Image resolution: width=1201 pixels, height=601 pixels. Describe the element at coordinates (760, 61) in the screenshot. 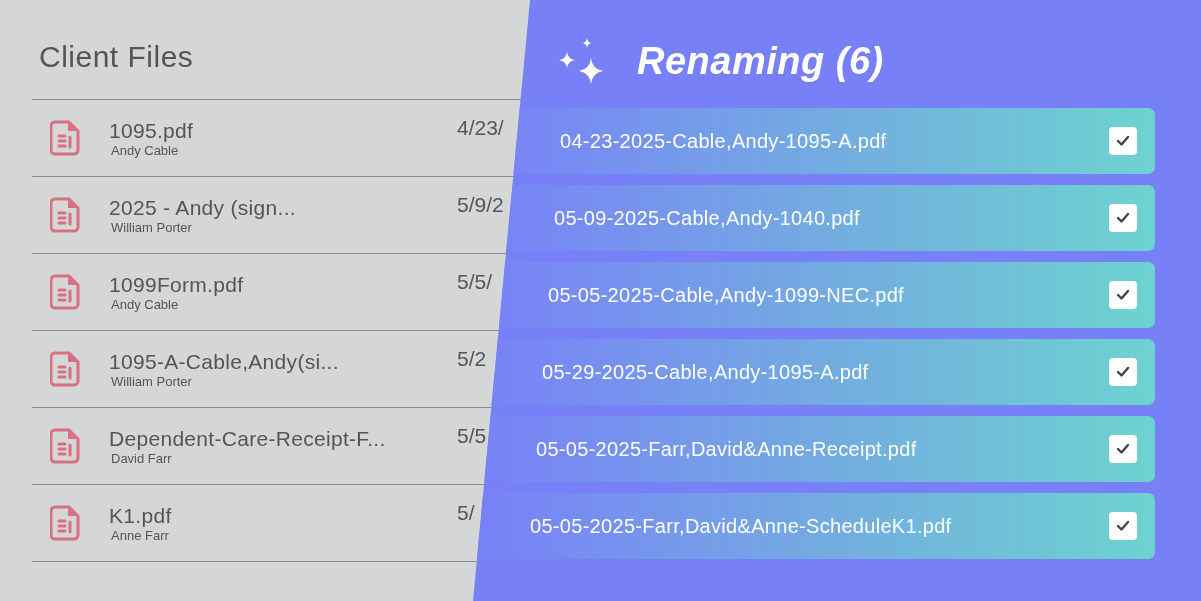

I see `renaming-title: Renaming (6)` at that location.